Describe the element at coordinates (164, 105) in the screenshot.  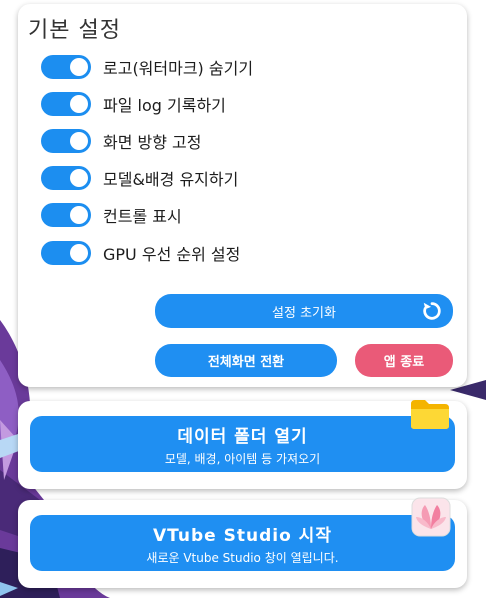
I see `file-log-label: 파일 log 기록하기` at that location.